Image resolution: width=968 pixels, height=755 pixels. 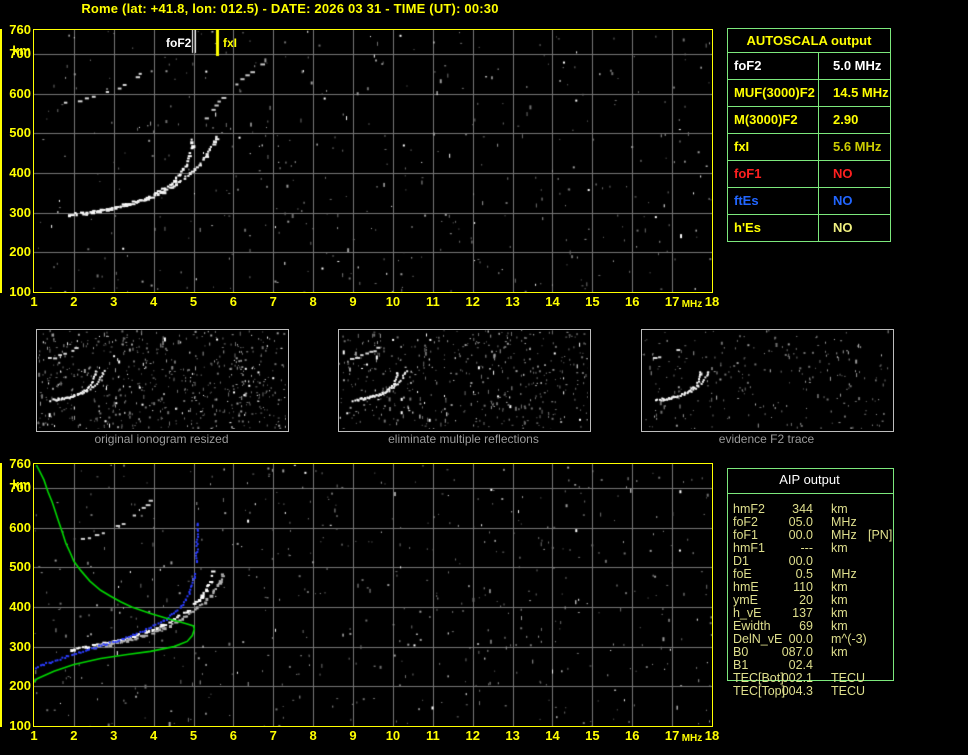 I want to click on autoscala-row-label: M(3000)F2, so click(x=773, y=120).